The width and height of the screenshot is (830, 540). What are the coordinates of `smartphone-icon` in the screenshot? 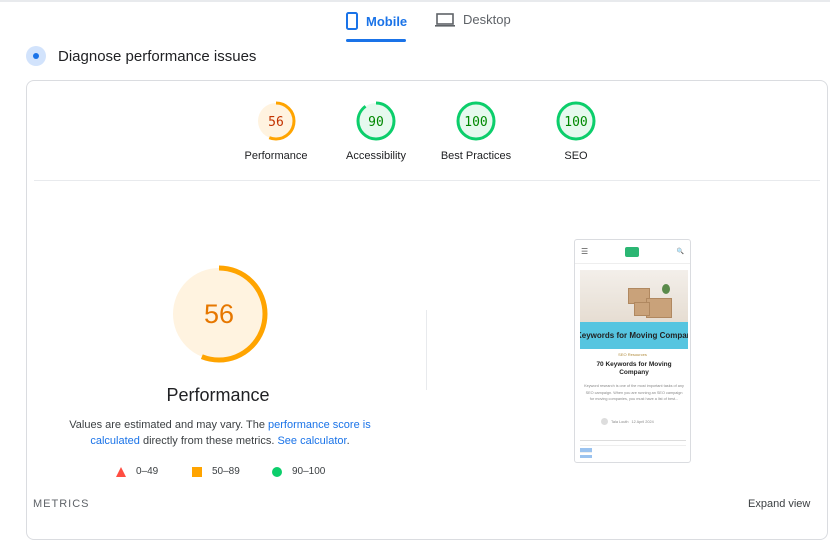 It's located at (352, 21).